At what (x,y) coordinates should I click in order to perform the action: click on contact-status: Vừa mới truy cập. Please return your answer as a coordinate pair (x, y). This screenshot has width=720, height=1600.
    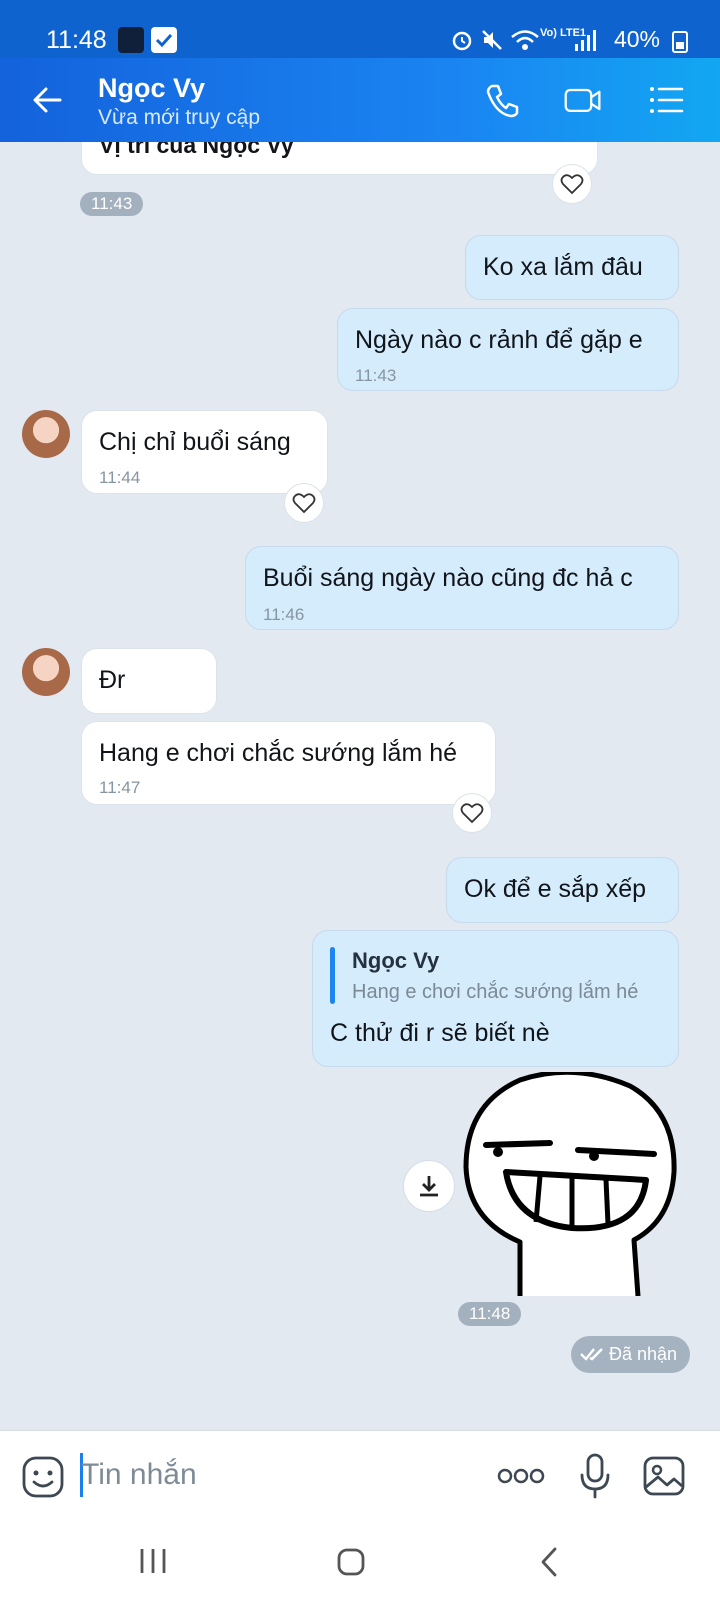
    Looking at the image, I should click on (179, 117).